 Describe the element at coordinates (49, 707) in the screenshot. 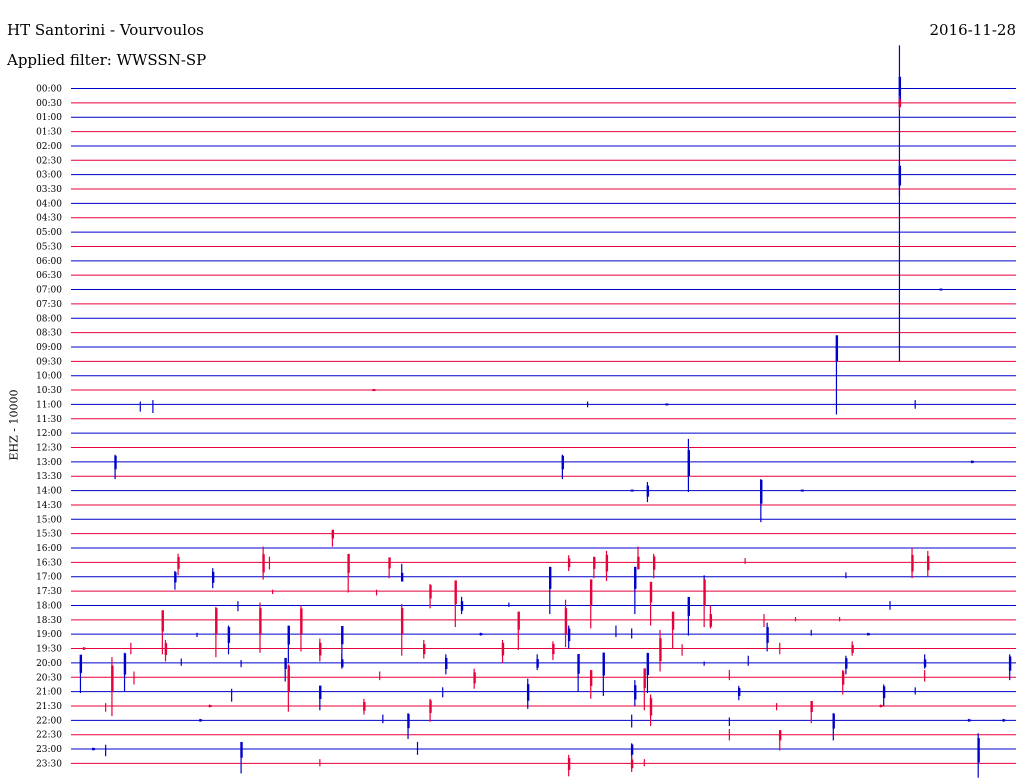

I see `row-label: 21:30` at that location.